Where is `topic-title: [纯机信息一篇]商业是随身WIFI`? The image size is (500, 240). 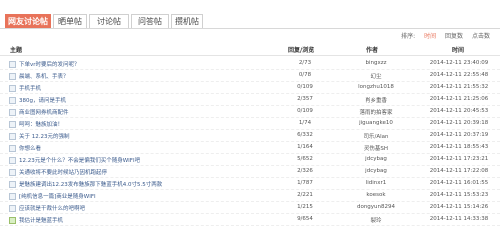
topic-title: [纯机信息一篇]商业是随身WIFI is located at coordinates (57, 196).